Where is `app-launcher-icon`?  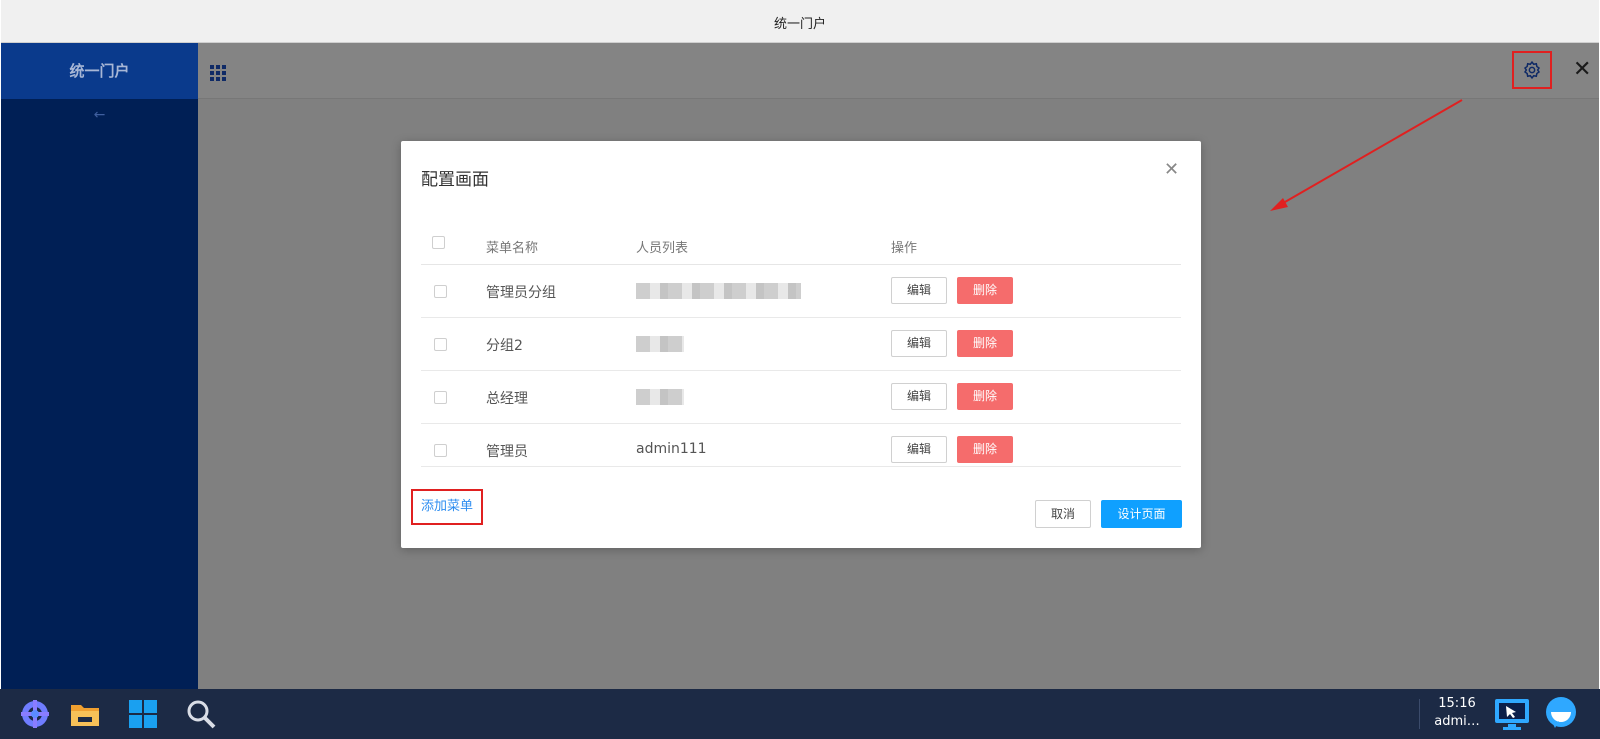 app-launcher-icon is located at coordinates (35, 714).